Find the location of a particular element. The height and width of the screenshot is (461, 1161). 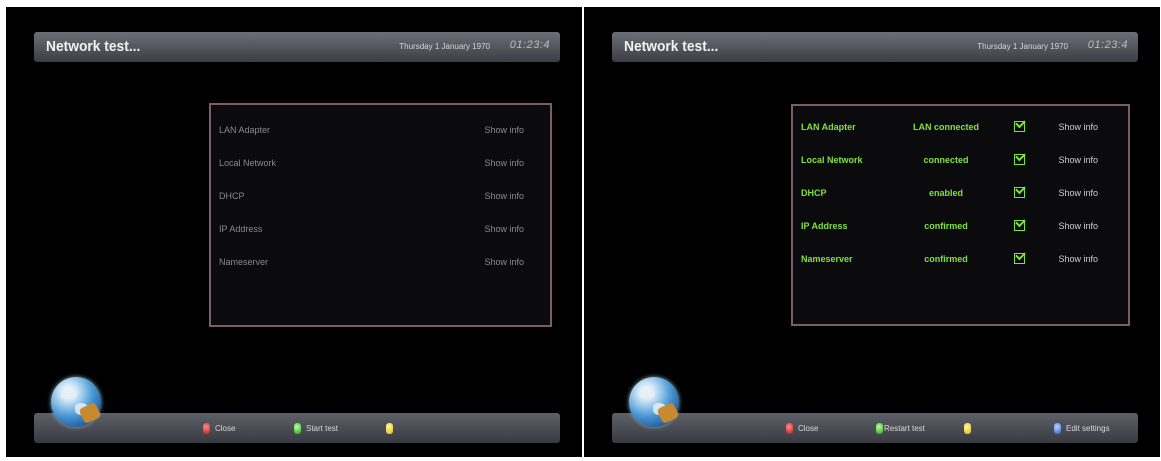

edit-settings-label: Edit settings is located at coordinates (1088, 428).